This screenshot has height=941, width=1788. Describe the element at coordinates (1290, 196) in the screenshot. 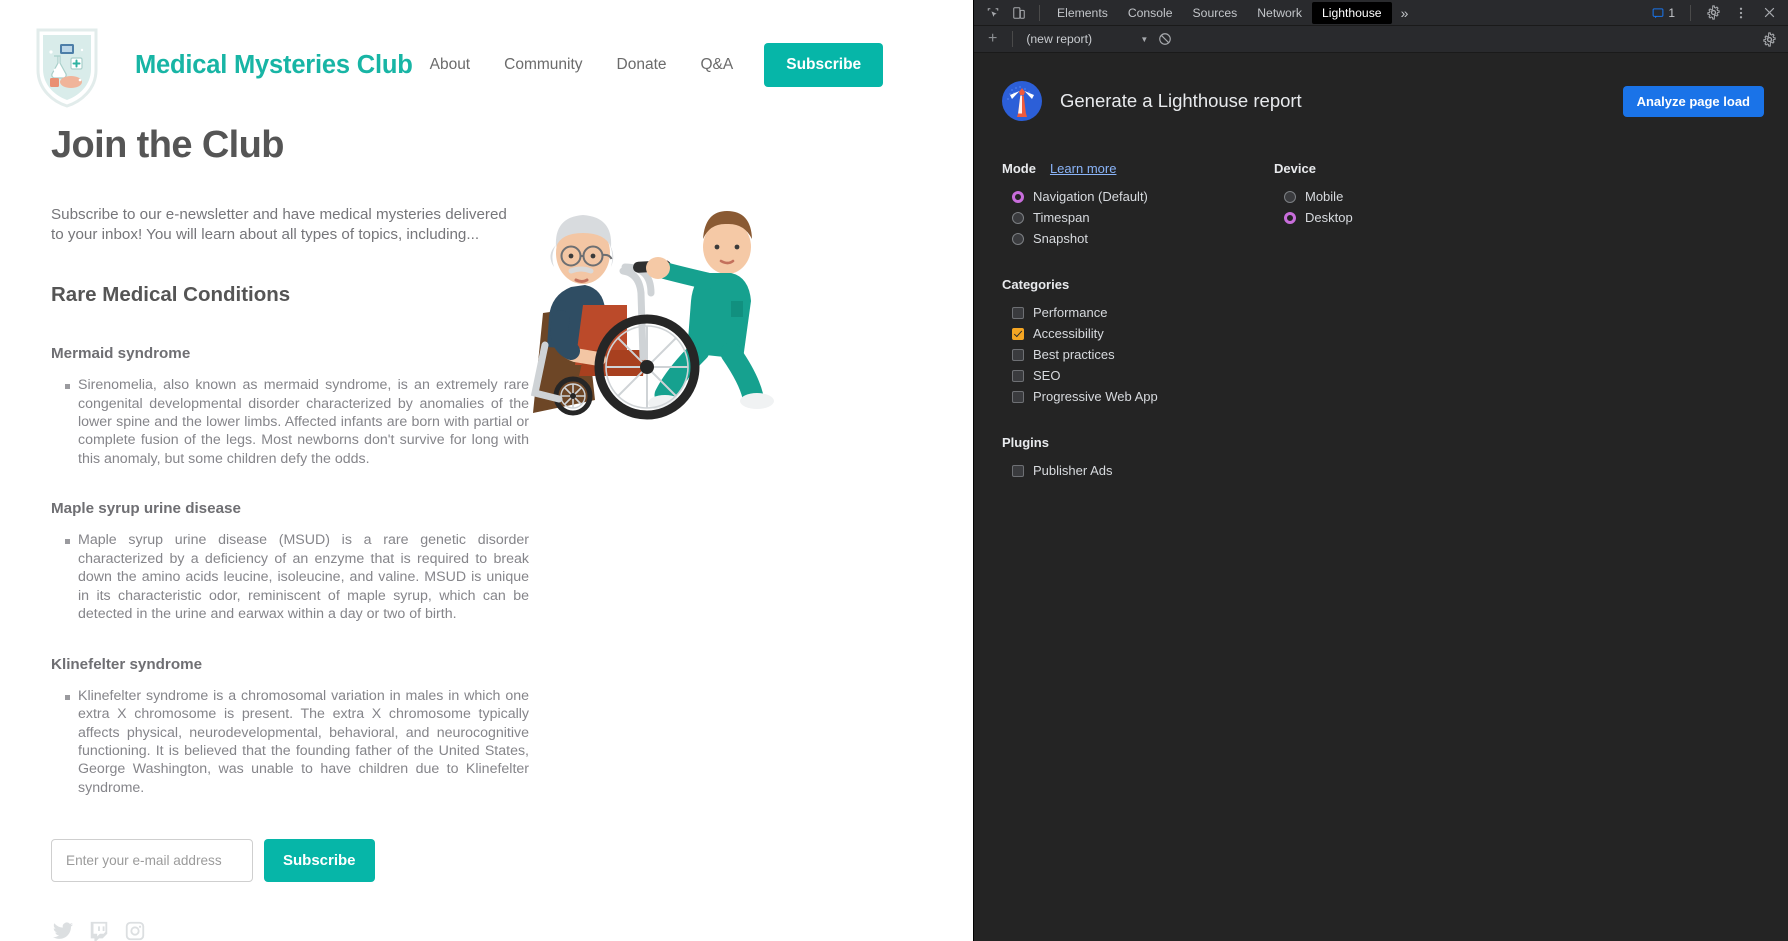

I see `radio-mobile-icon` at that location.